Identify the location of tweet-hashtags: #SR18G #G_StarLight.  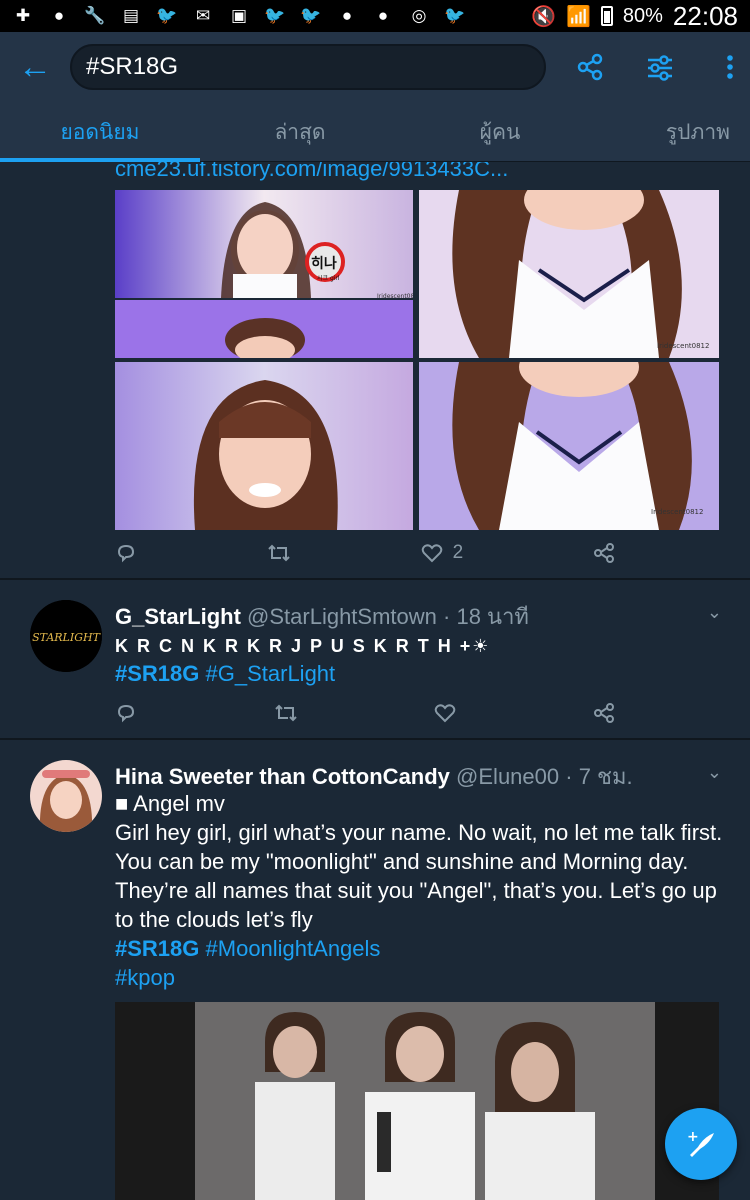
(225, 673).